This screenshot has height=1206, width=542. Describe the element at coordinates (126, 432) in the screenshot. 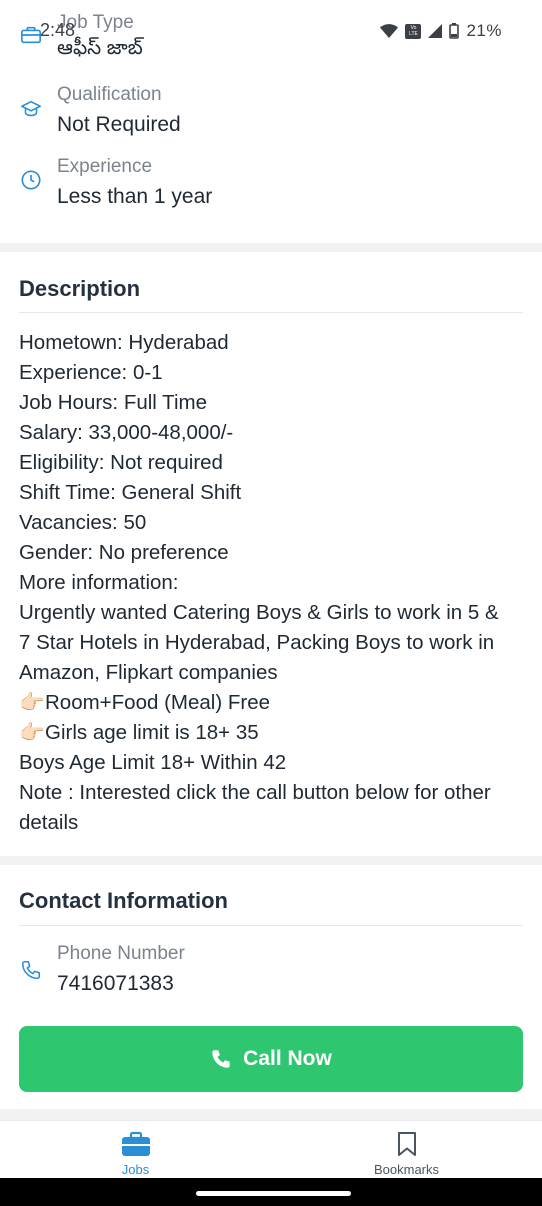

I see `desc-line: Salary: 33,000-48,000/-` at that location.